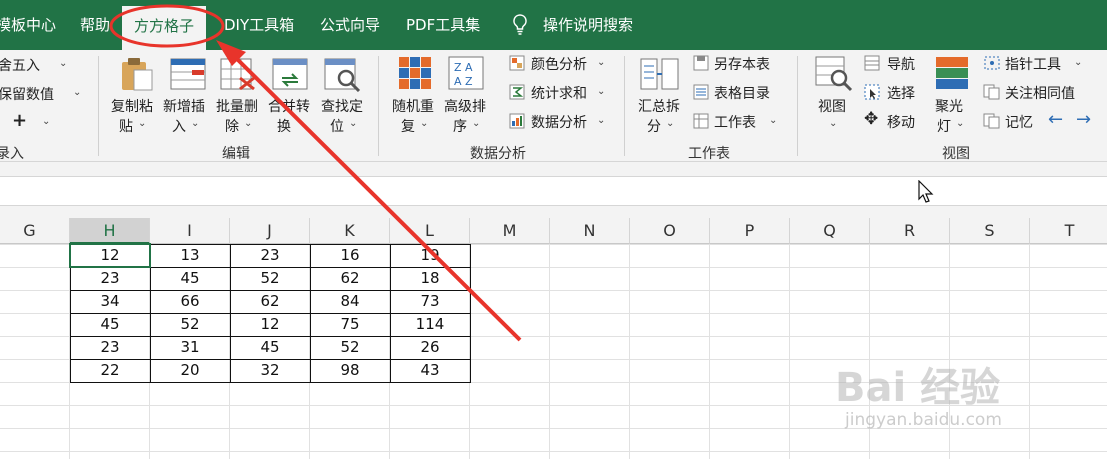 The width and height of the screenshot is (1107, 459). I want to click on table-cell: 26, so click(430, 347).